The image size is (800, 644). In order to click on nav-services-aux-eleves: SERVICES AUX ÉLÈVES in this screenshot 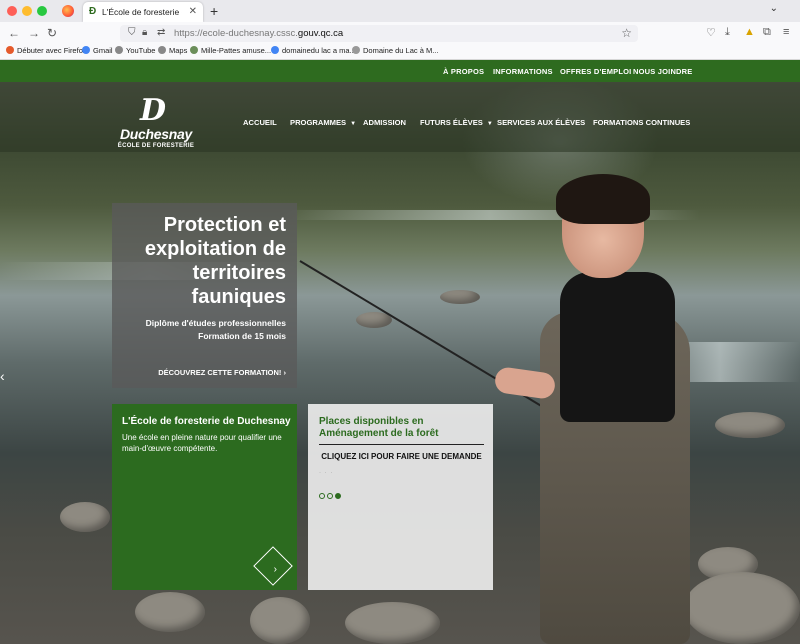, I will do `click(541, 122)`.